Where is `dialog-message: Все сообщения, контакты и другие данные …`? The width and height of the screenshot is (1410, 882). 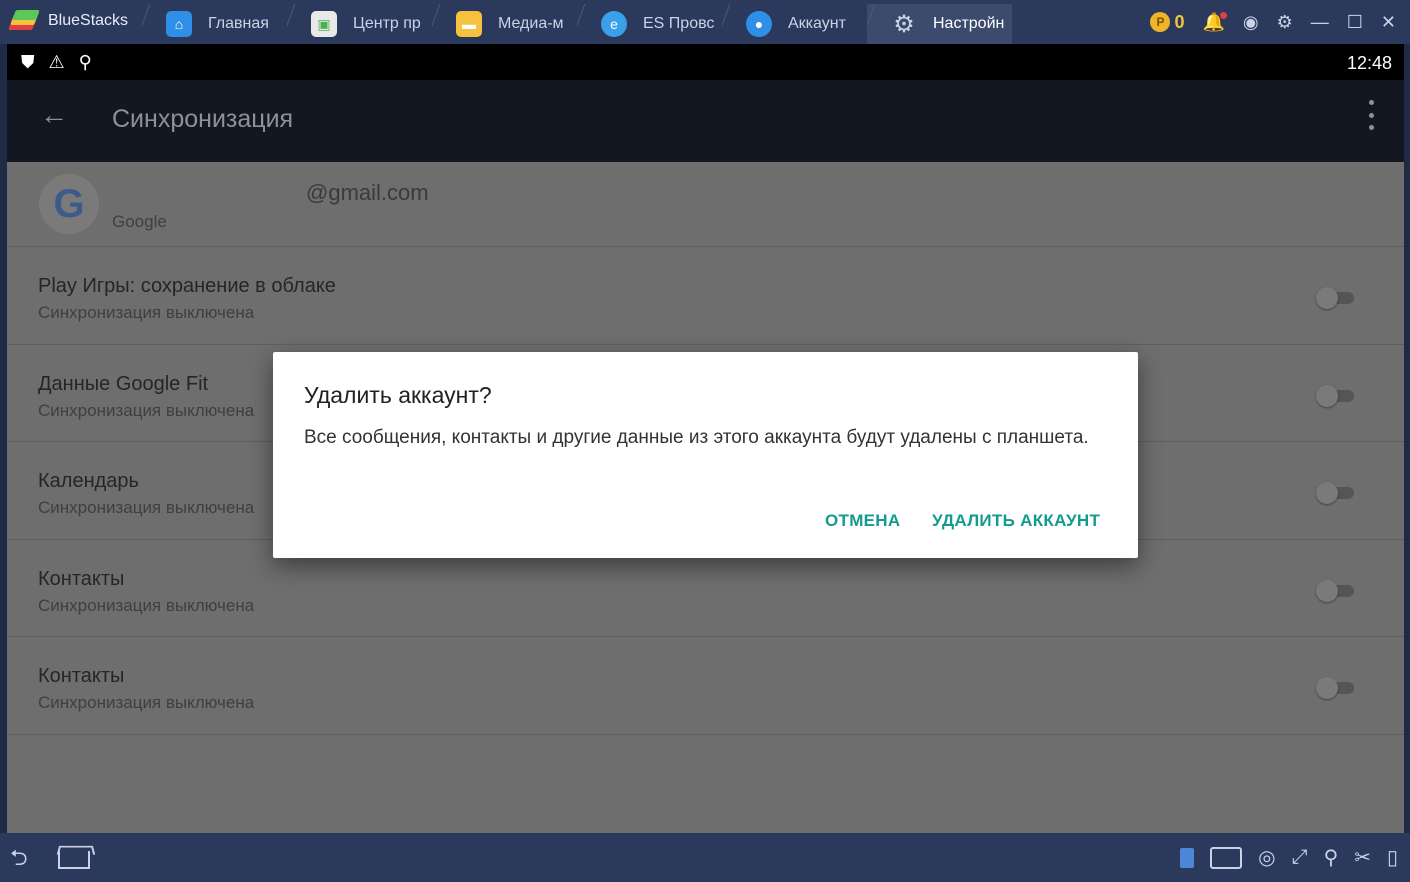
dialog-message: Все сообщения, контакты и другие данные … is located at coordinates (696, 437).